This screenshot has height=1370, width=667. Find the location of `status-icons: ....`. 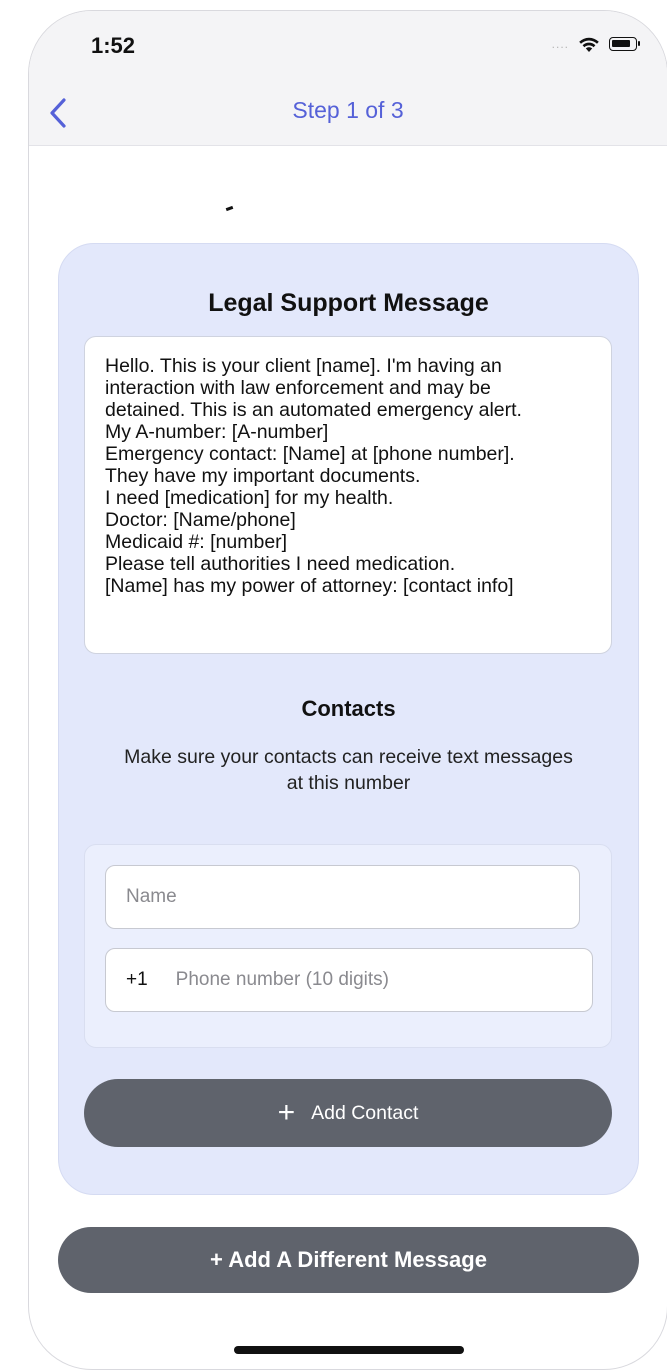

status-icons: .... is located at coordinates (595, 44).